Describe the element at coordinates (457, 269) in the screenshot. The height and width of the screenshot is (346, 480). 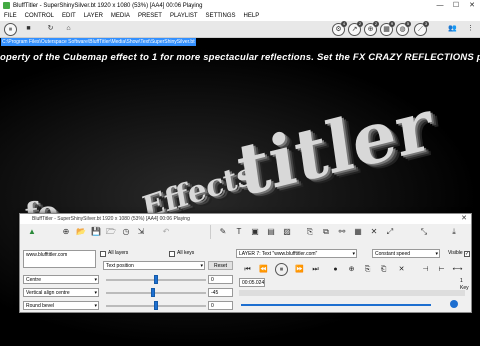
I see `align-both-icon: ⟷` at that location.